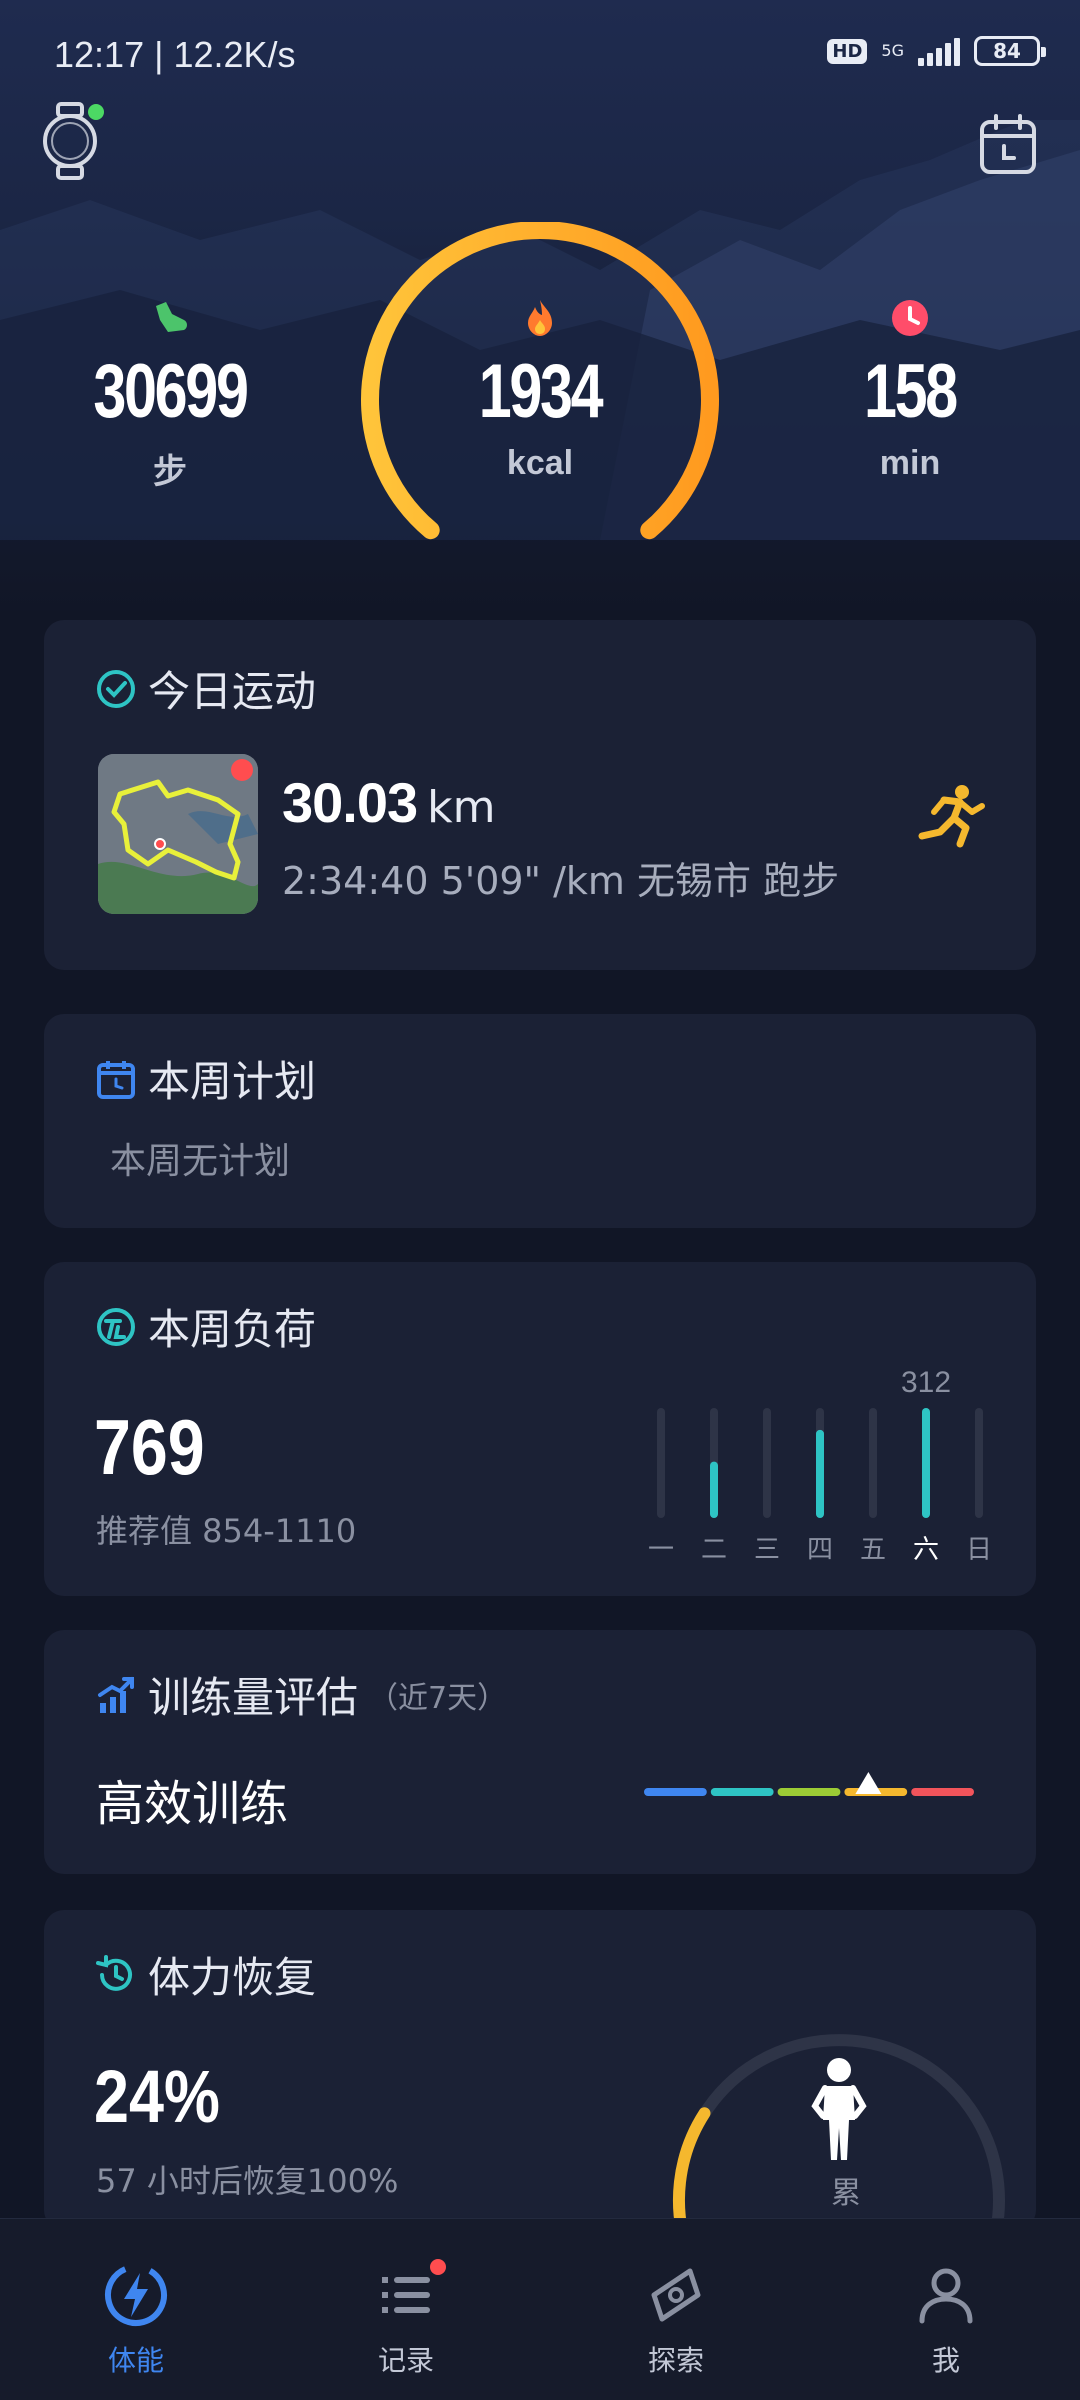 The image size is (1080, 2400). Describe the element at coordinates (910, 463) in the screenshot. I see `minutes-unit: min` at that location.